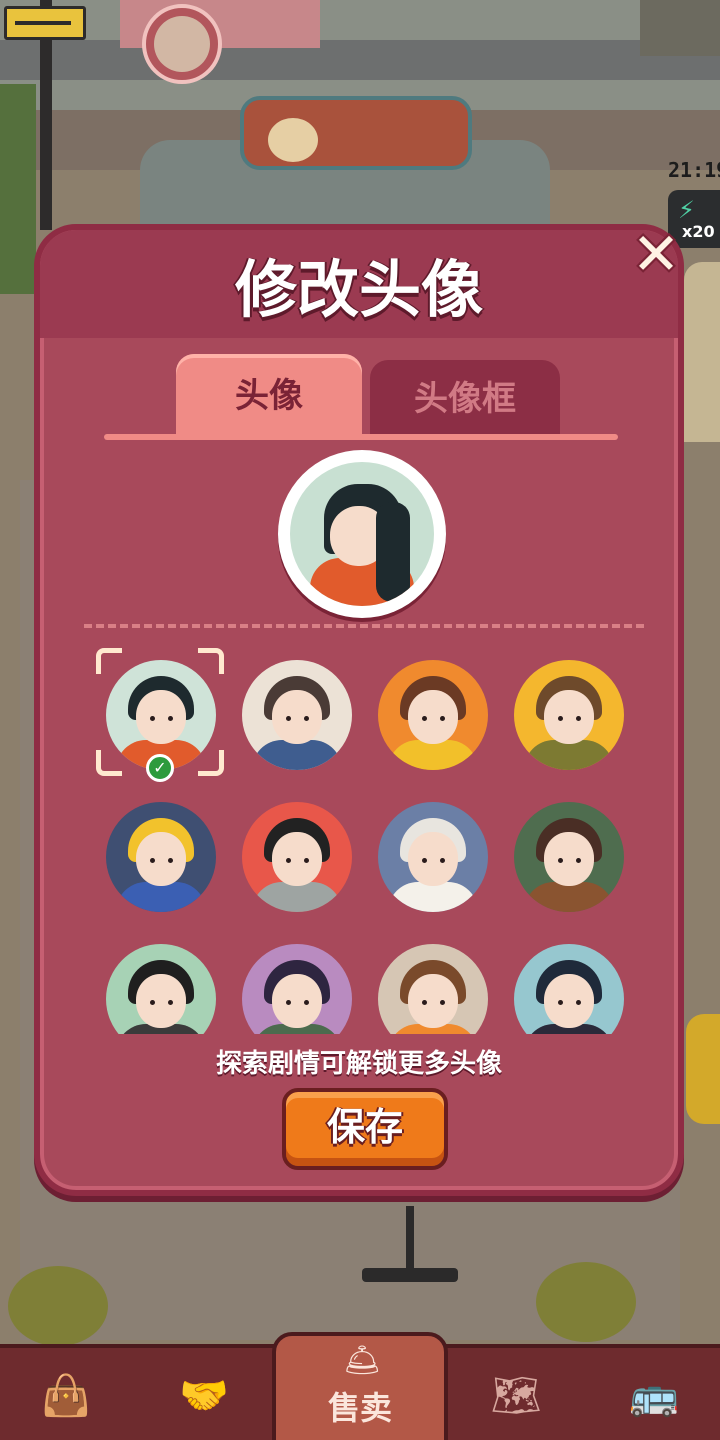  Describe the element at coordinates (358, 1064) in the screenshot. I see `unlock-hint-text: 探索剧情可解锁更多头像` at that location.